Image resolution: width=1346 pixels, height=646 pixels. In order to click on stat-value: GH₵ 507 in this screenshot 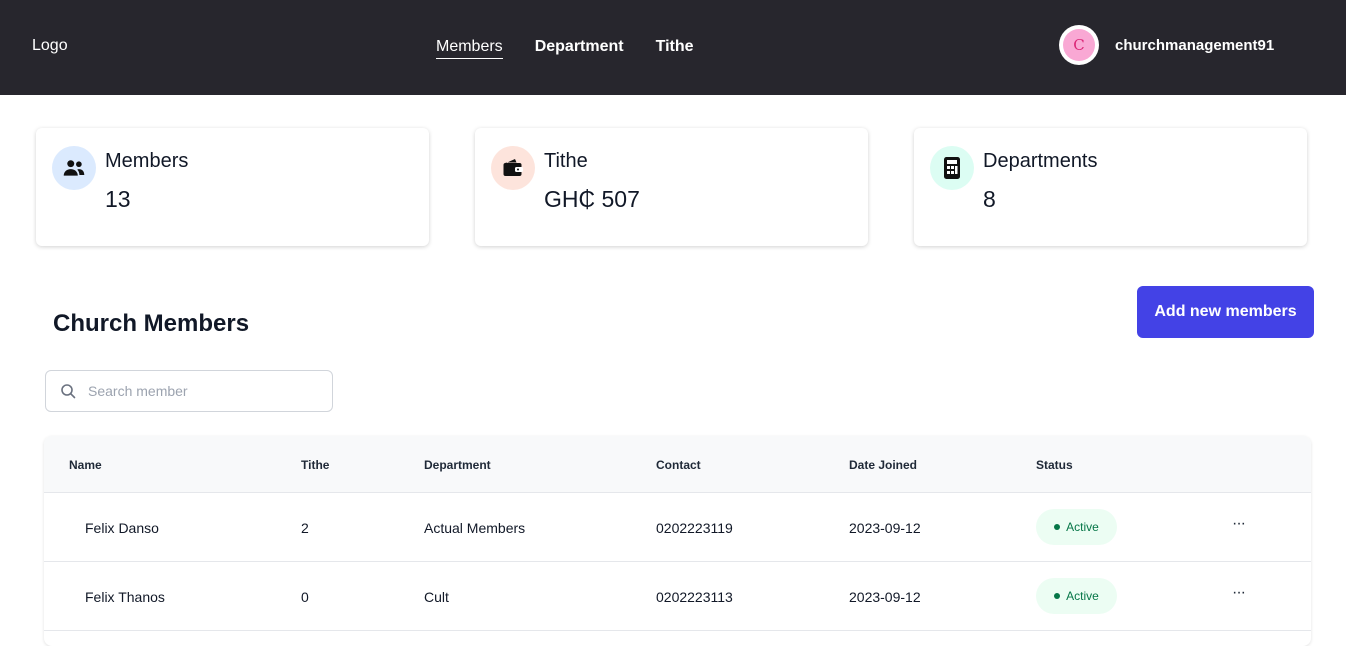, I will do `click(592, 199)`.